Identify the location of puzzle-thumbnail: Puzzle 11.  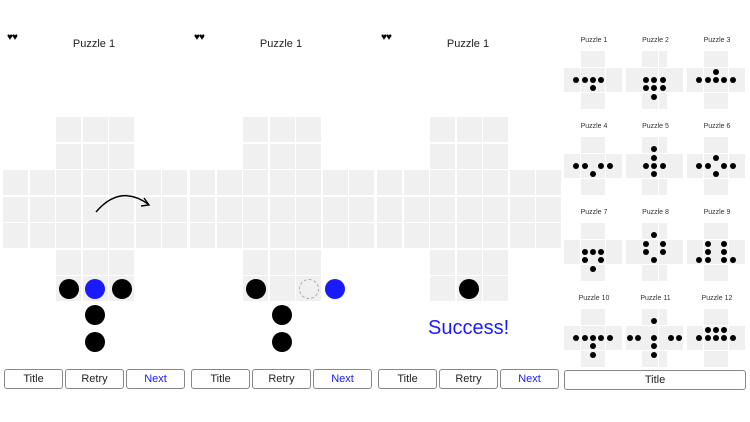
(655, 332).